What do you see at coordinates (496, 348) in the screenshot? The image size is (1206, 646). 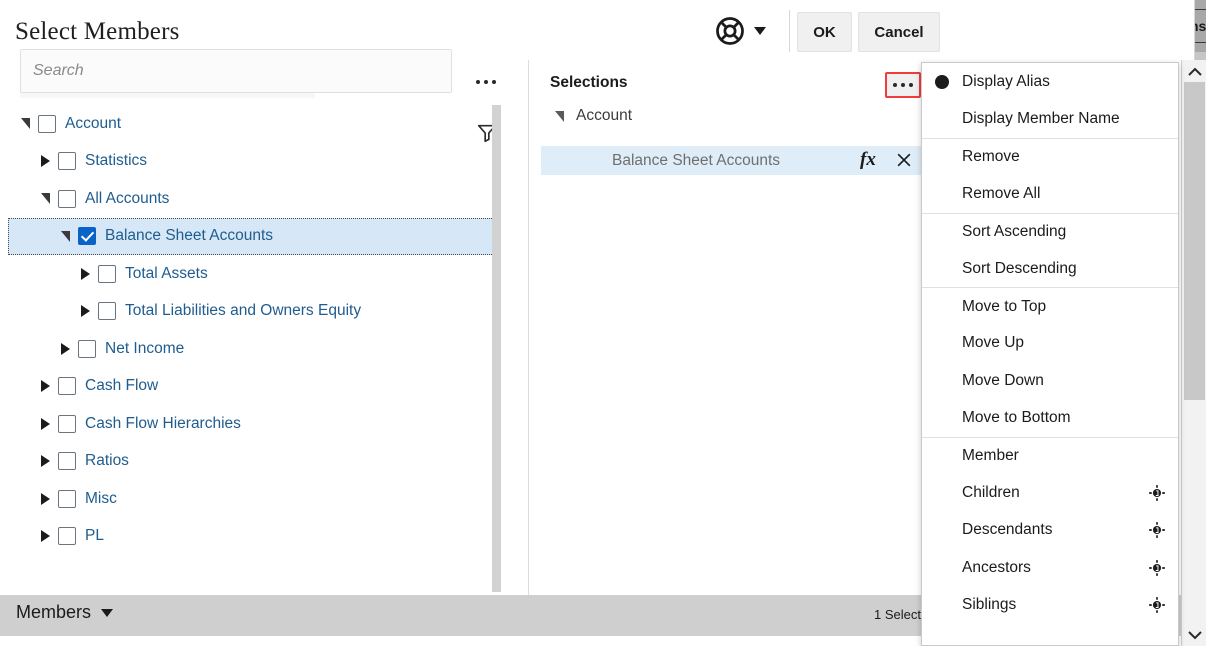 I see `tree-vertical-scrollbar` at bounding box center [496, 348].